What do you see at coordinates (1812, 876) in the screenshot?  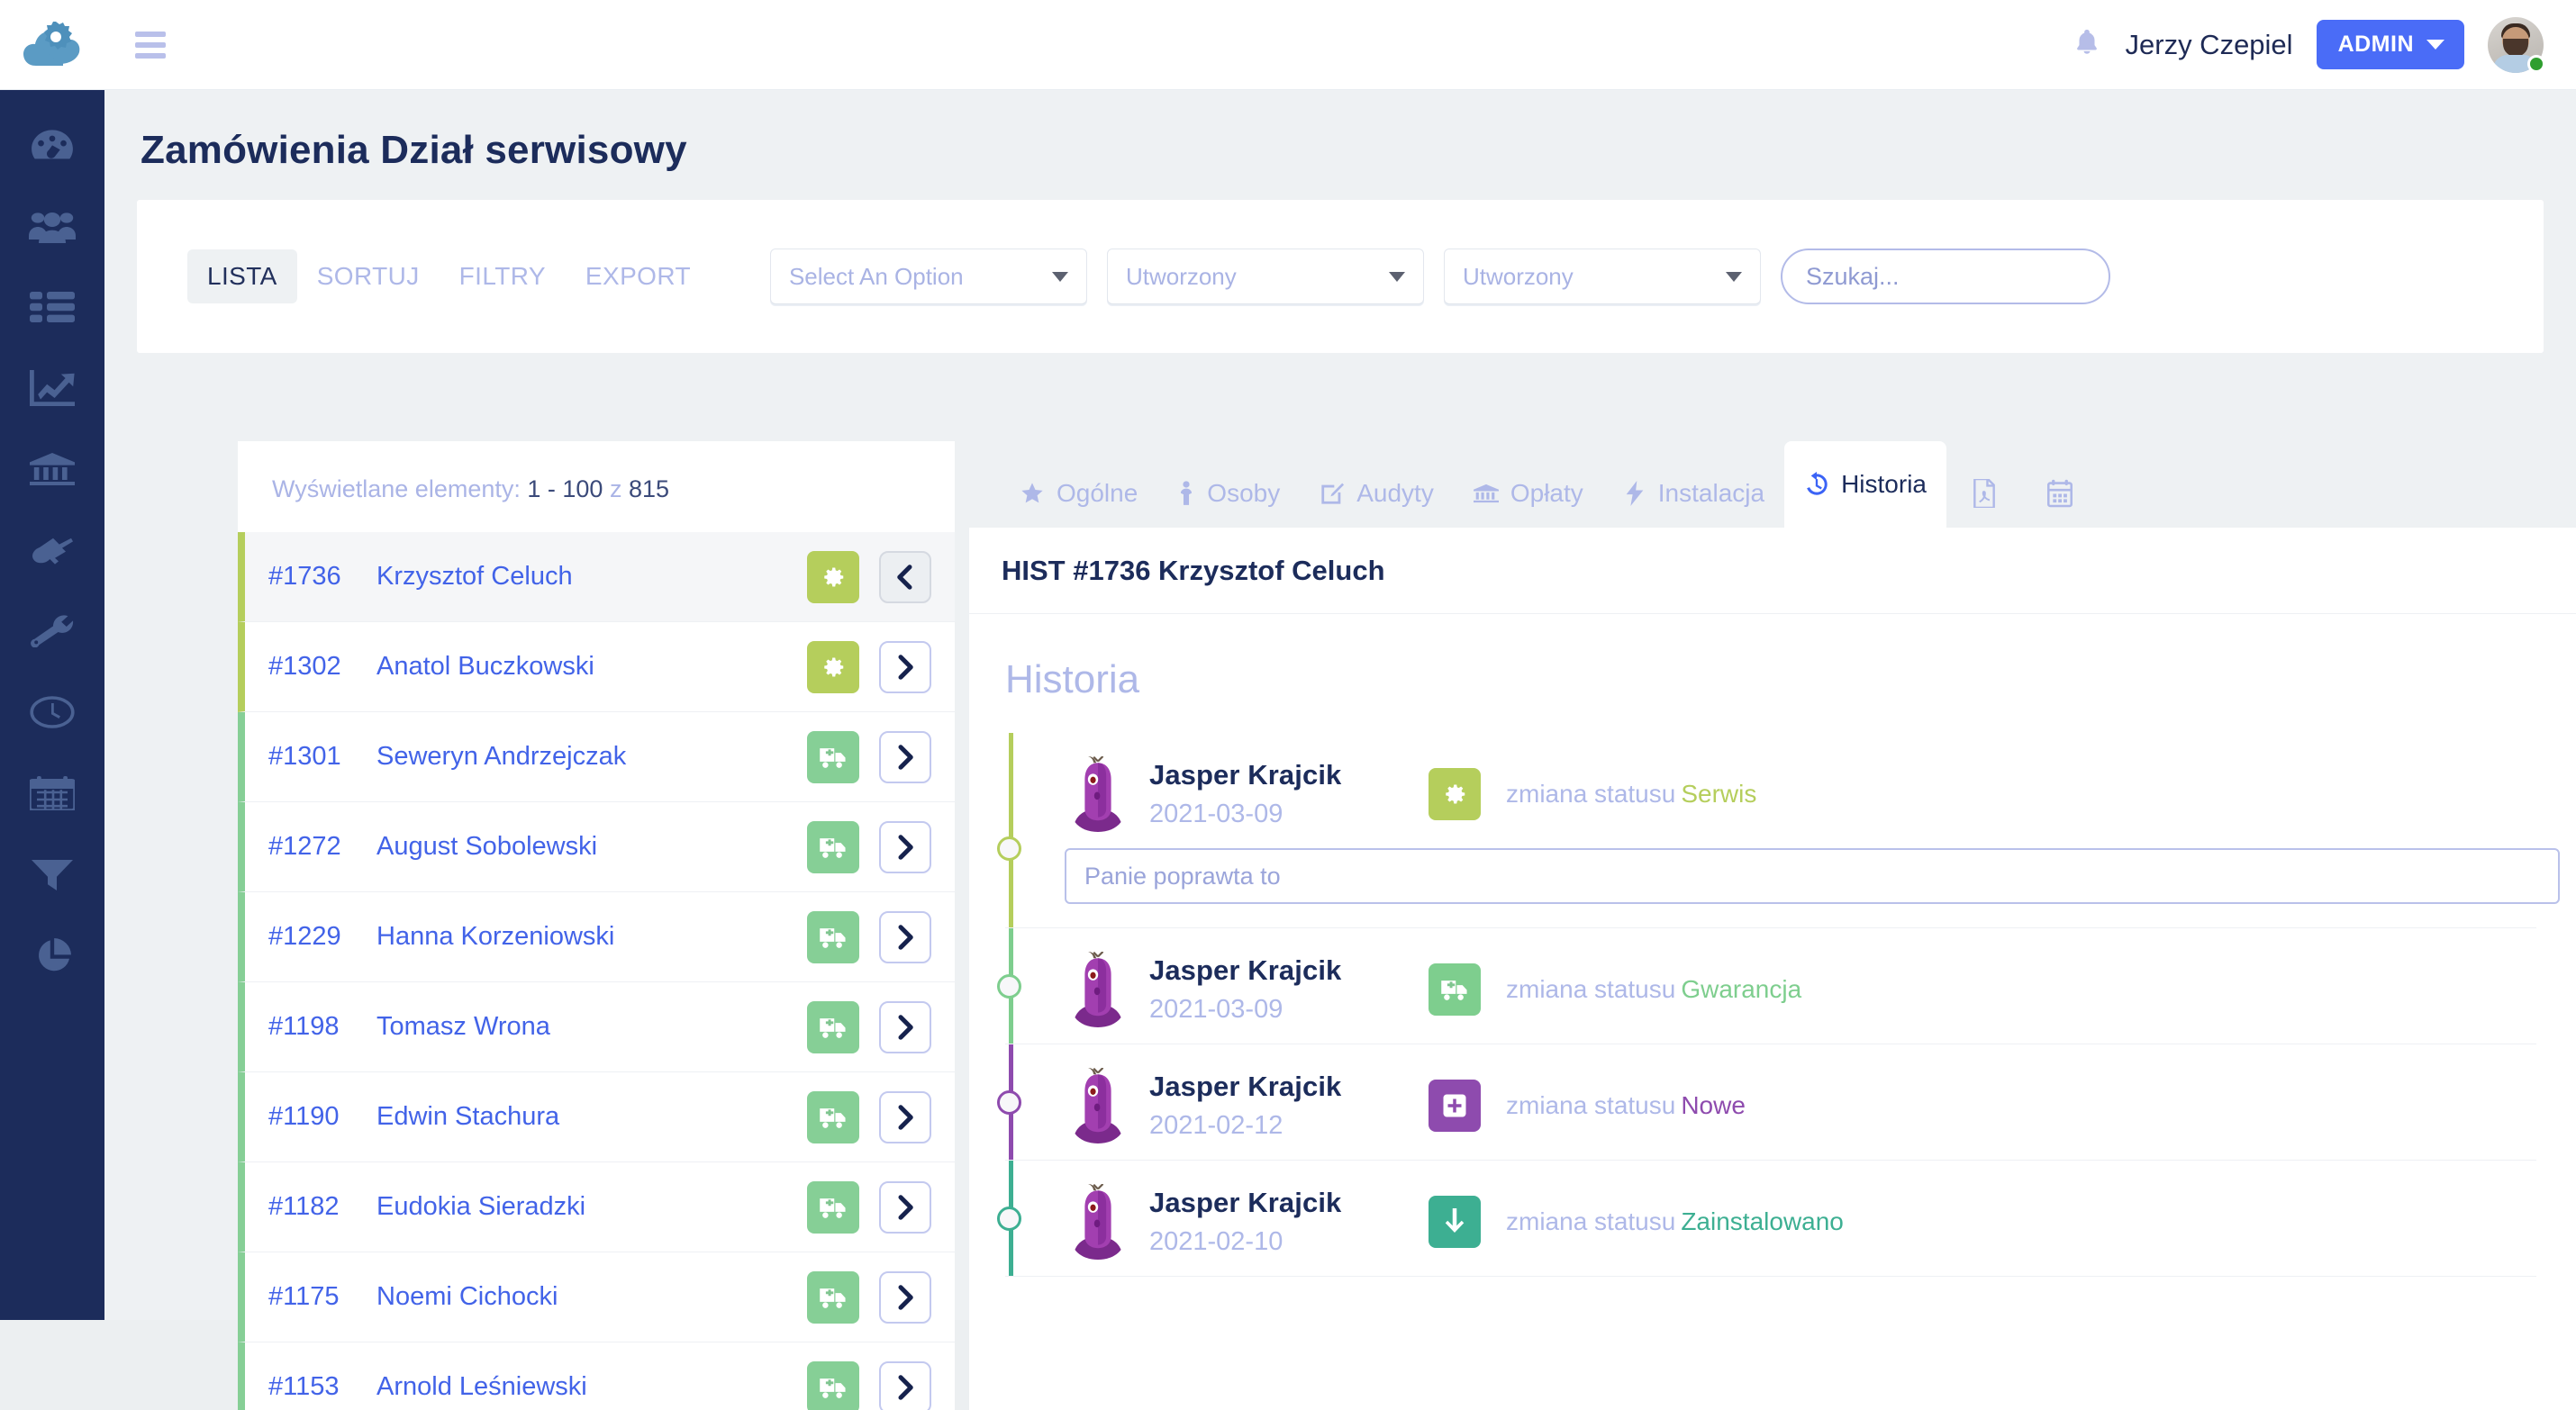 I see `history-comment-input` at bounding box center [1812, 876].